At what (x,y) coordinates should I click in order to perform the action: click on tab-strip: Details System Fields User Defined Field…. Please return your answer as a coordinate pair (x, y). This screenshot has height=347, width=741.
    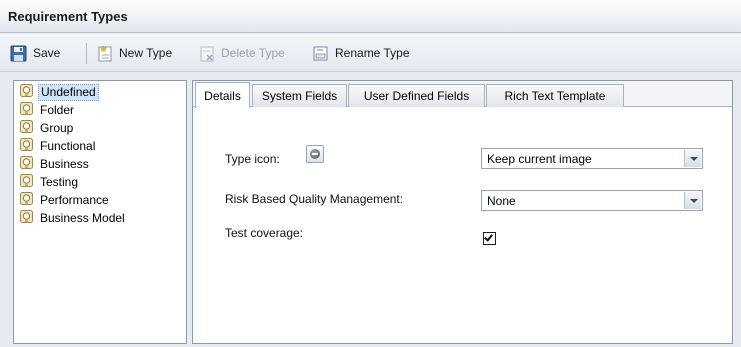
    Looking at the image, I should click on (462, 94).